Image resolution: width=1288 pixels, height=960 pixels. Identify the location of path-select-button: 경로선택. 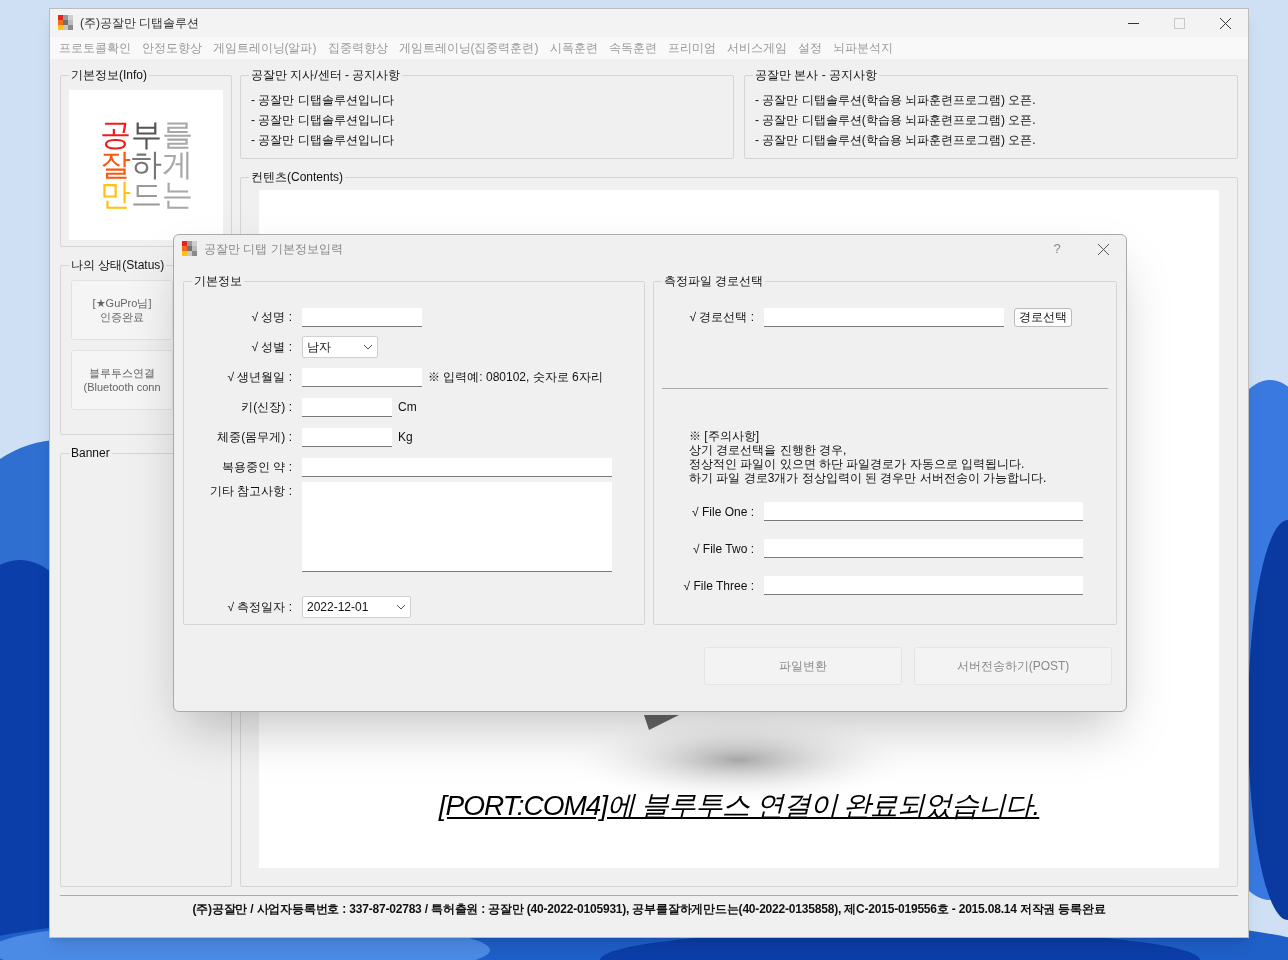
(1043, 317).